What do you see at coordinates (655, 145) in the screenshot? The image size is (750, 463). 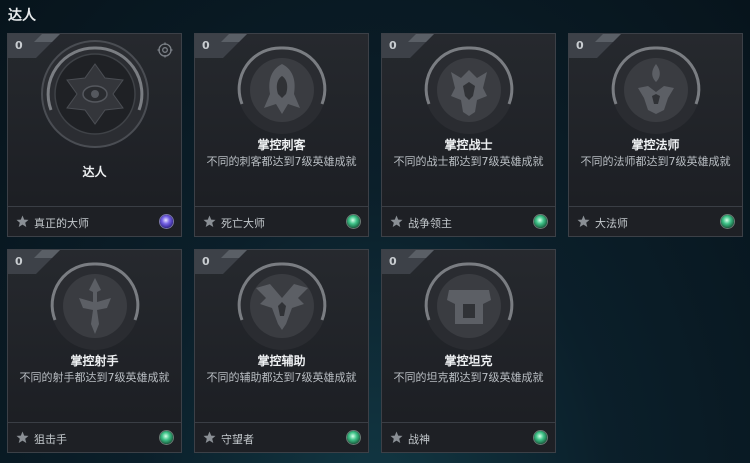 I see `card-title: 掌控法师` at bounding box center [655, 145].